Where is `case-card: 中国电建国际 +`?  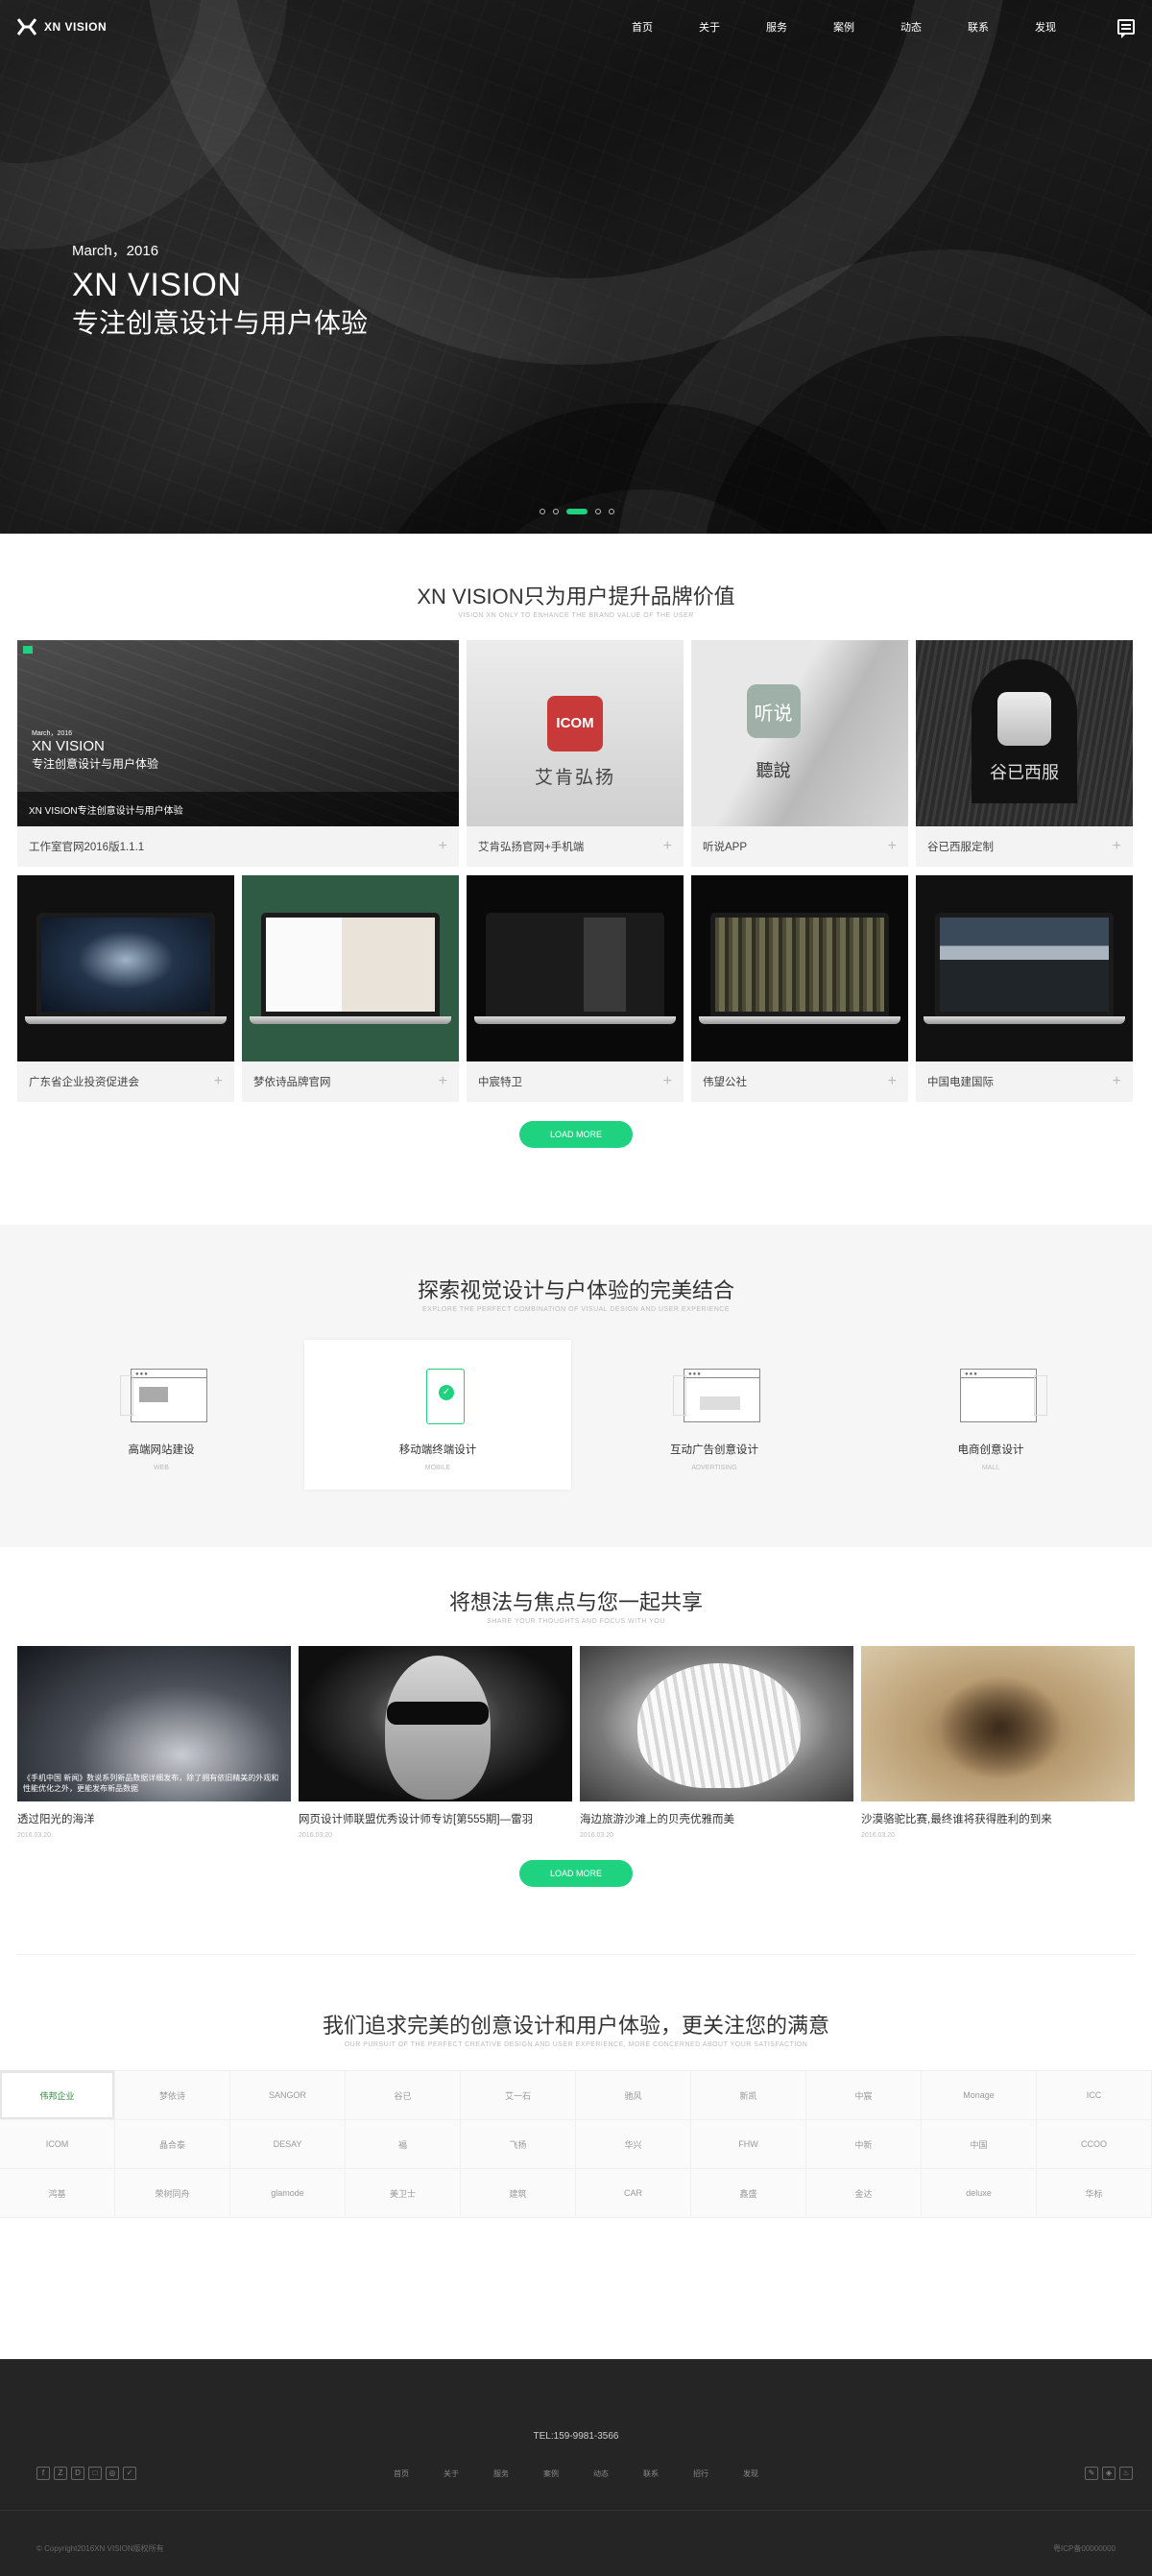
case-card: 中国电建国际 + is located at coordinates (1024, 988).